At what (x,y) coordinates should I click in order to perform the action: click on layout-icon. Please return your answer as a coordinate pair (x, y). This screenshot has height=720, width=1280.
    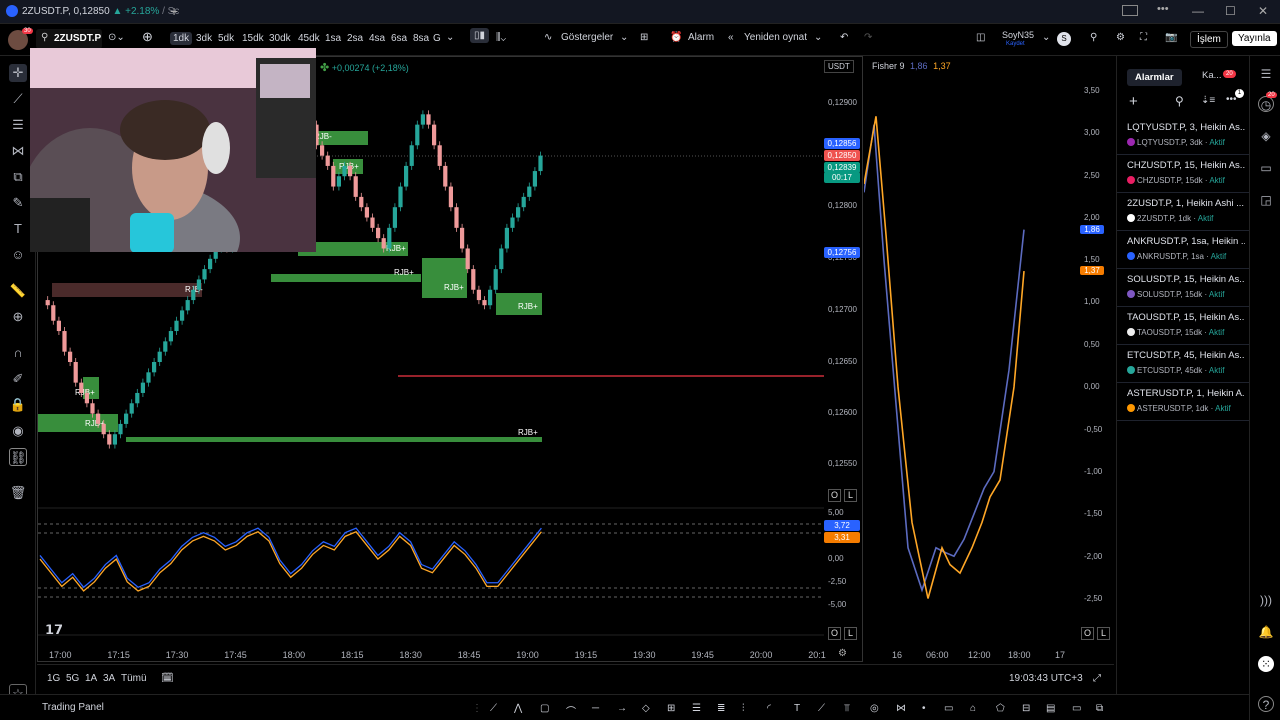
    Looking at the image, I should click on (1130, 10).